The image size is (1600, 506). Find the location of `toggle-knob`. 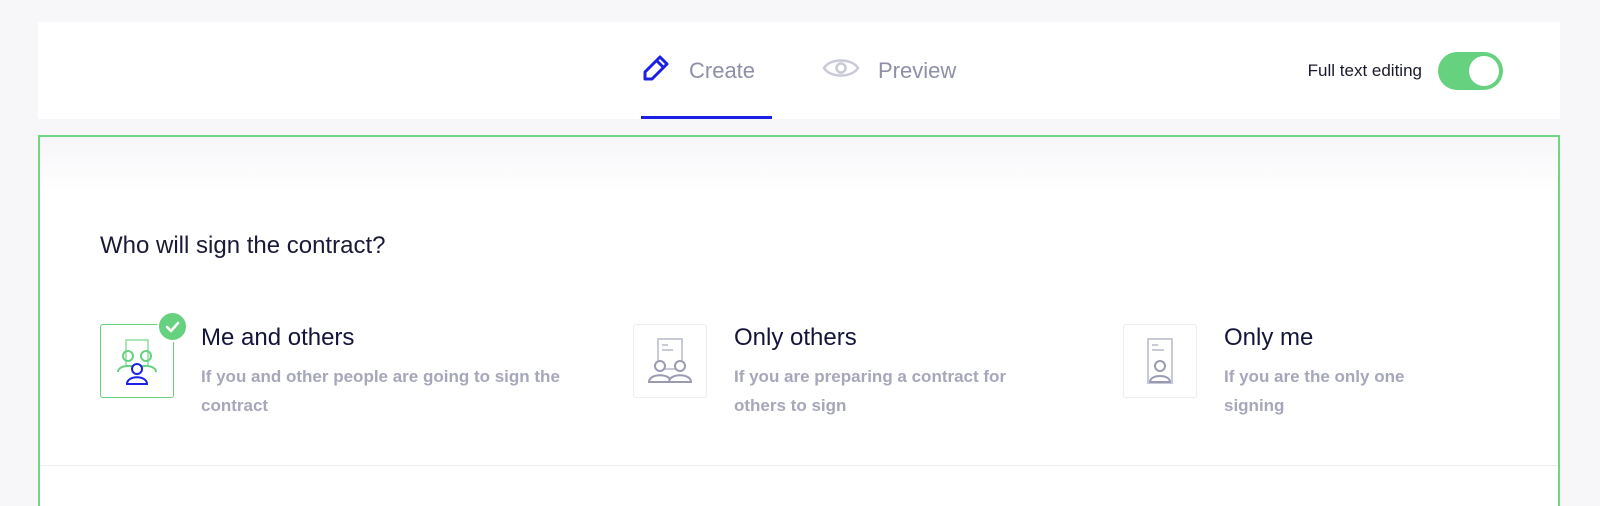

toggle-knob is located at coordinates (1484, 71).